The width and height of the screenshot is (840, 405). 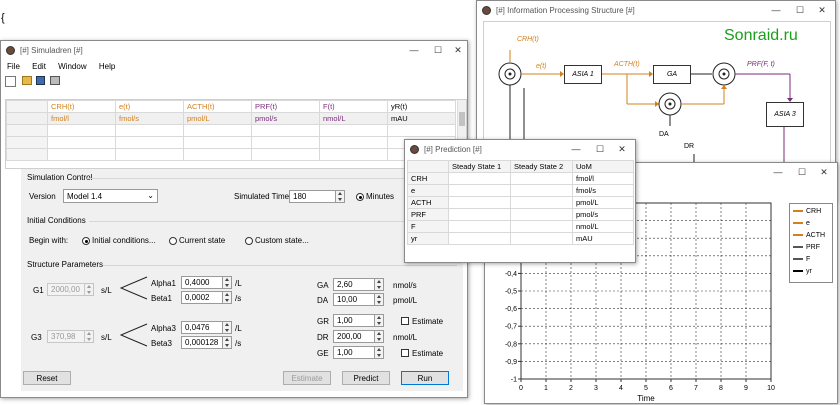 I want to click on init-conditions-radio, so click(x=86, y=241).